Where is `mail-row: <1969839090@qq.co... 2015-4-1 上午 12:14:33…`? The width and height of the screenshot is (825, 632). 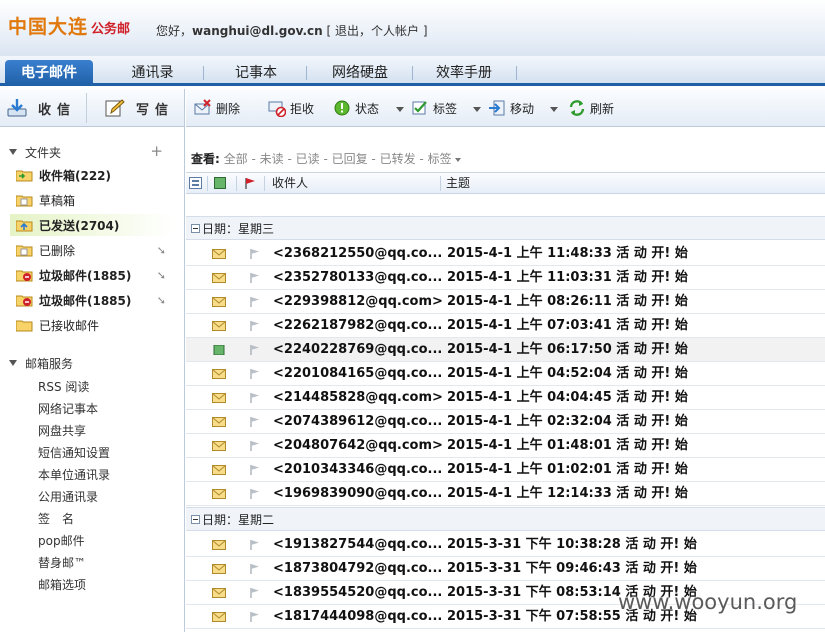 mail-row: <1969839090@qq.co... 2015-4-1 上午 12:14:33… is located at coordinates (505, 494).